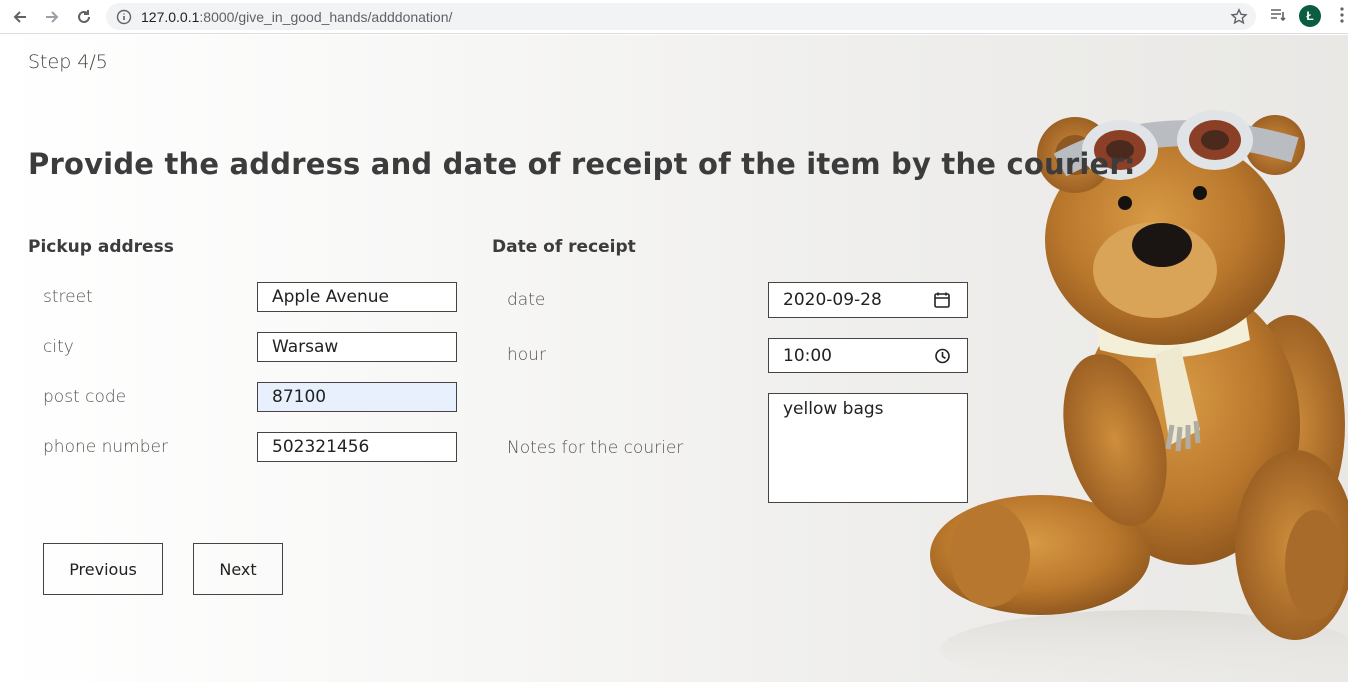 The width and height of the screenshot is (1348, 682). I want to click on date-of-receipt-title: Date of receipt, so click(564, 247).